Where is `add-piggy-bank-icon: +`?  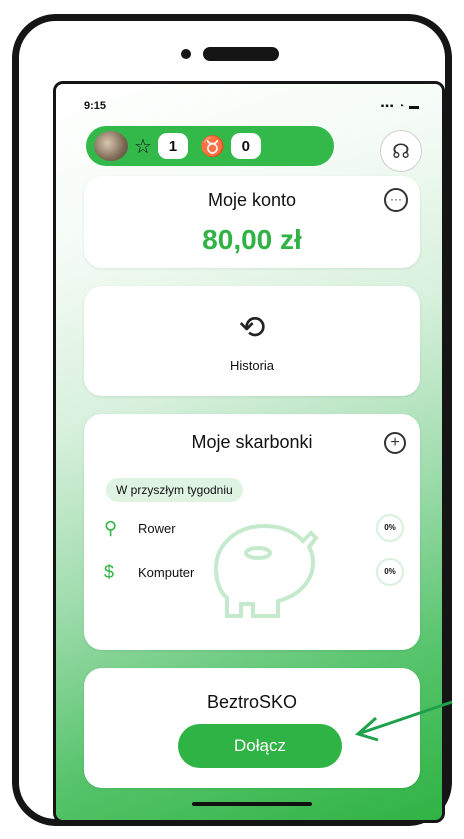 add-piggy-bank-icon: + is located at coordinates (395, 443).